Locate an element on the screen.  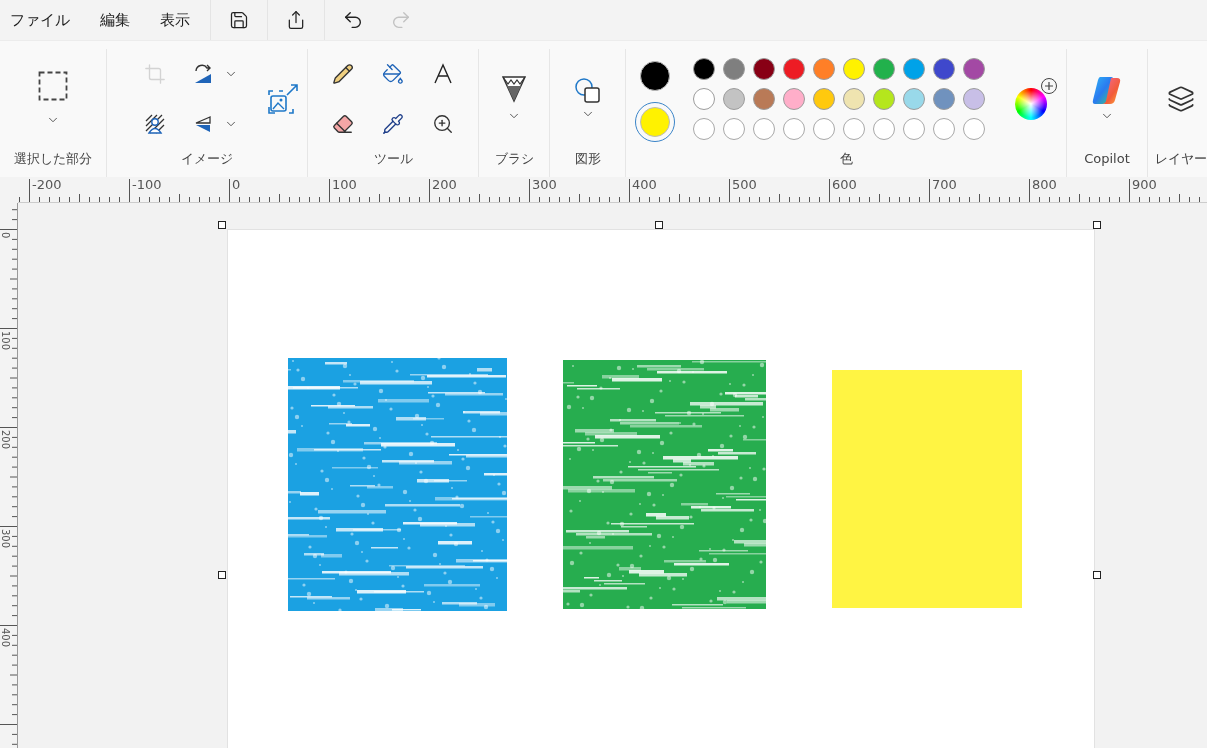
layers-button is located at coordinates (1181, 99).